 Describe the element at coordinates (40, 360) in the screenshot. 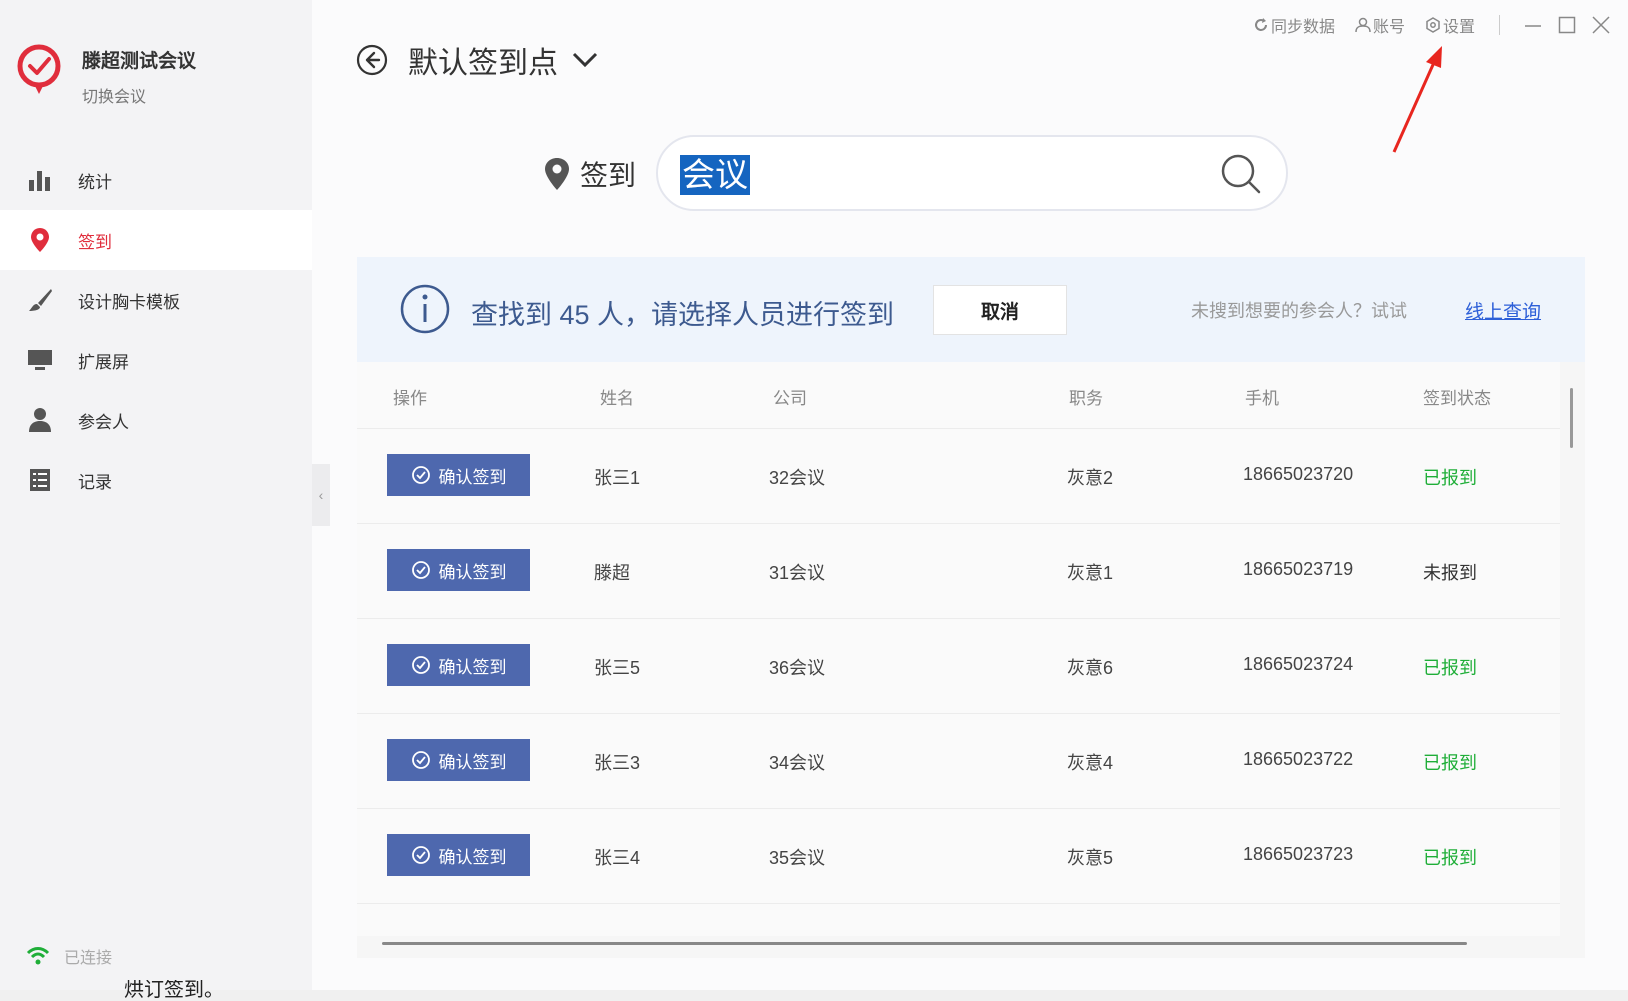

I see `monitor-icon` at that location.